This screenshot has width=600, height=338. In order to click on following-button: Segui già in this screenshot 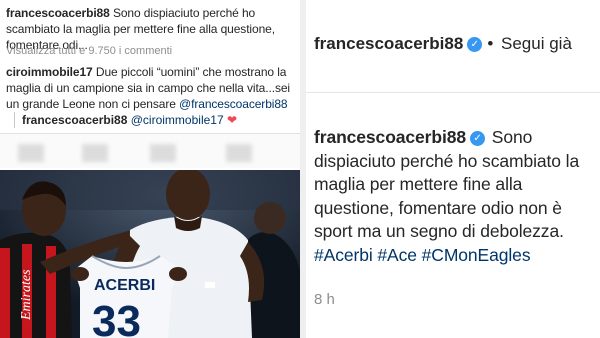, I will do `click(536, 43)`.